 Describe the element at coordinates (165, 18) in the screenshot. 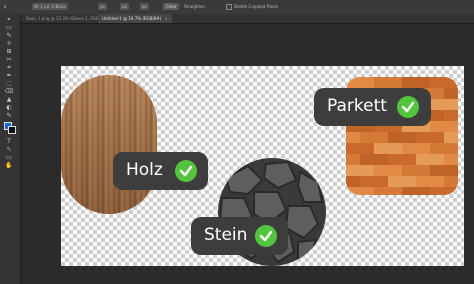

I see `close-icon: ×` at that location.